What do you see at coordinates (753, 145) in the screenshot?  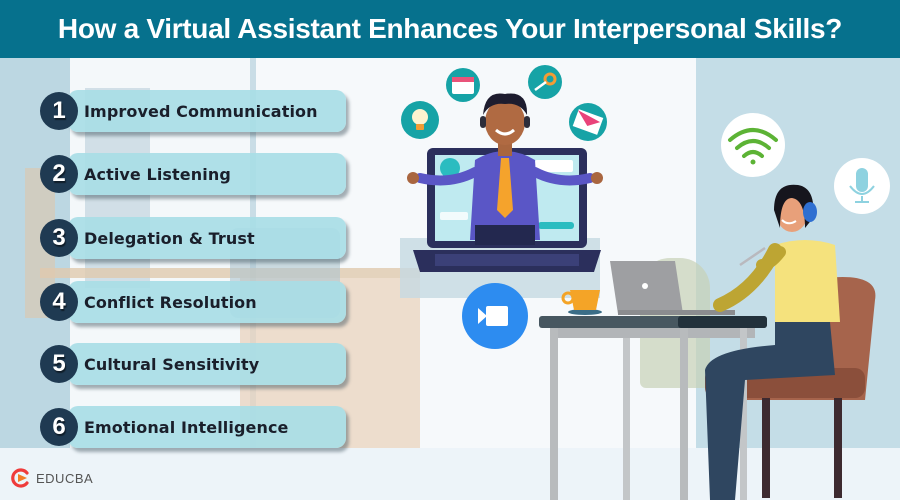 I see `wifi-icon` at bounding box center [753, 145].